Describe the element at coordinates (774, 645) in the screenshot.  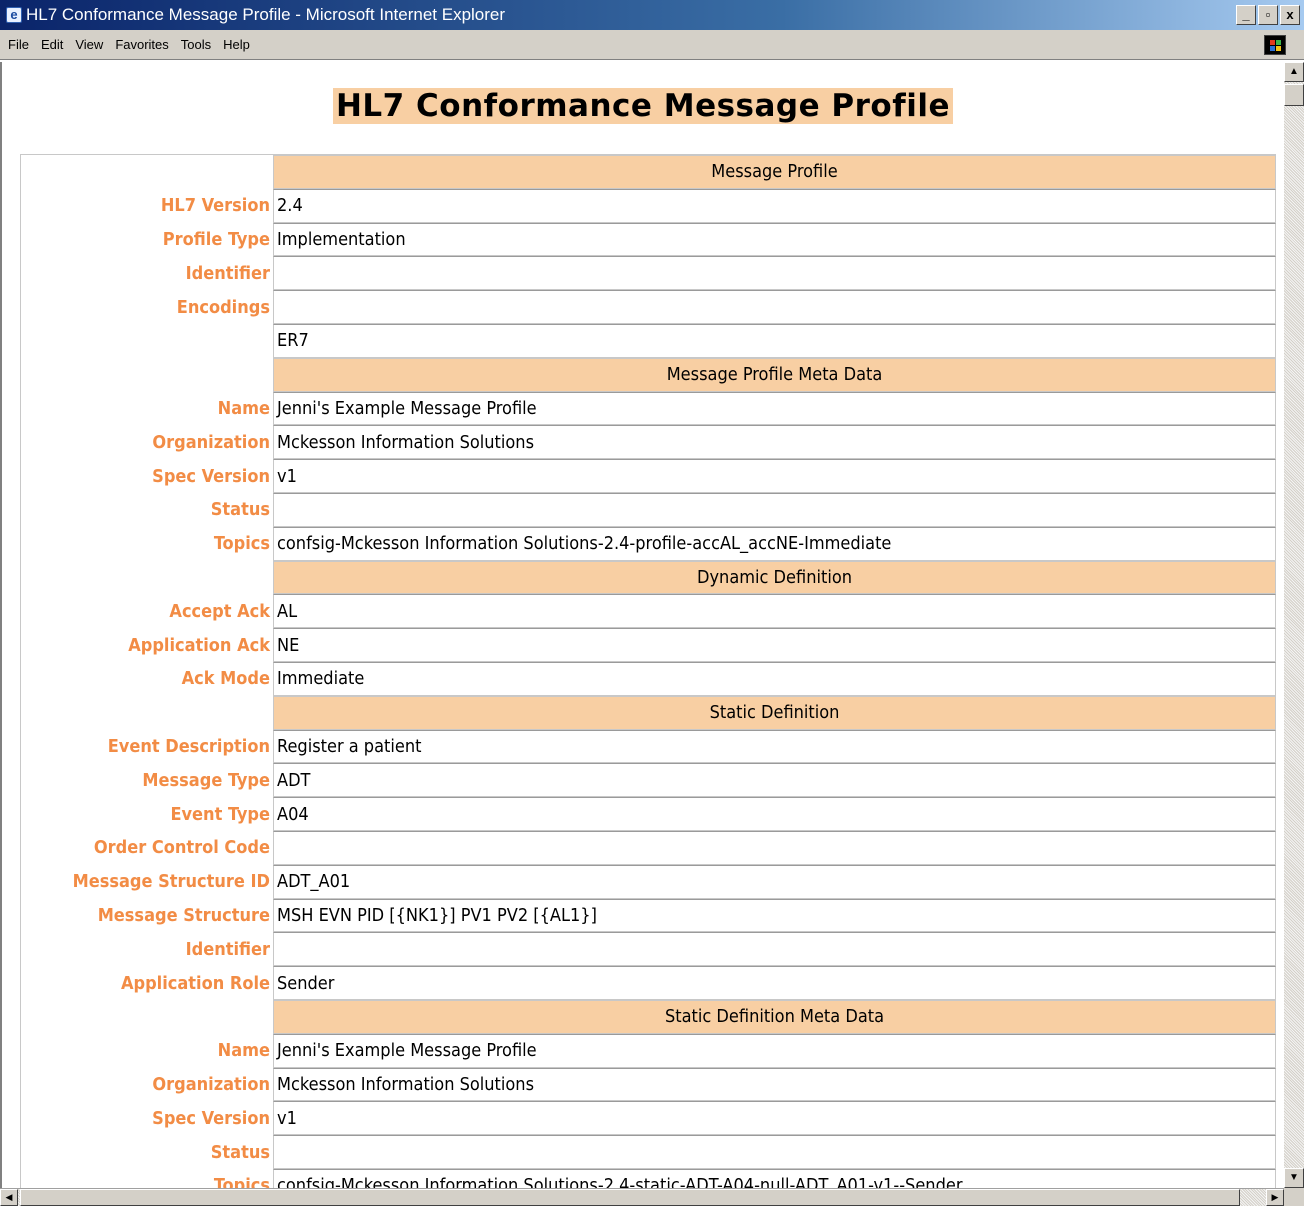
I see `field-value: NE` at that location.